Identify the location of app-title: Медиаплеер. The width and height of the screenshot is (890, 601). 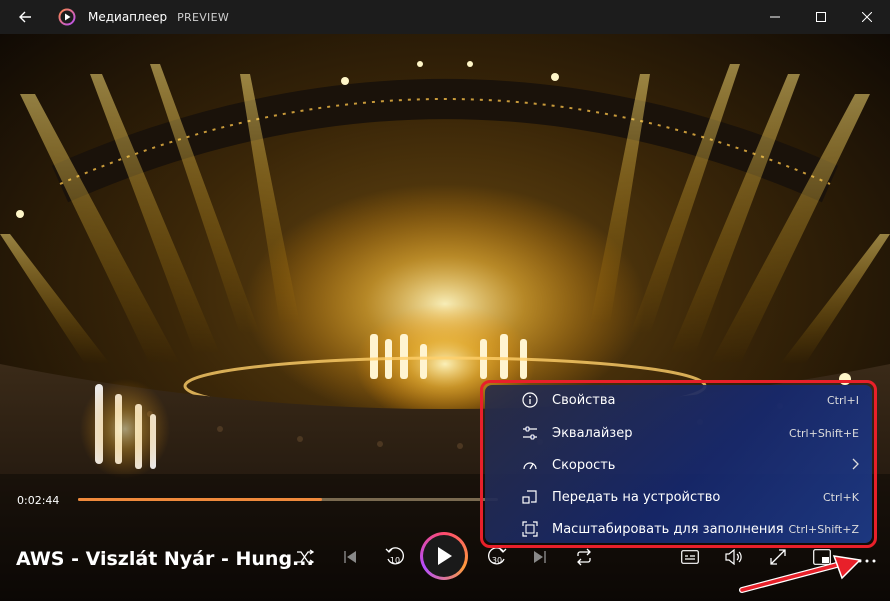
(128, 17).